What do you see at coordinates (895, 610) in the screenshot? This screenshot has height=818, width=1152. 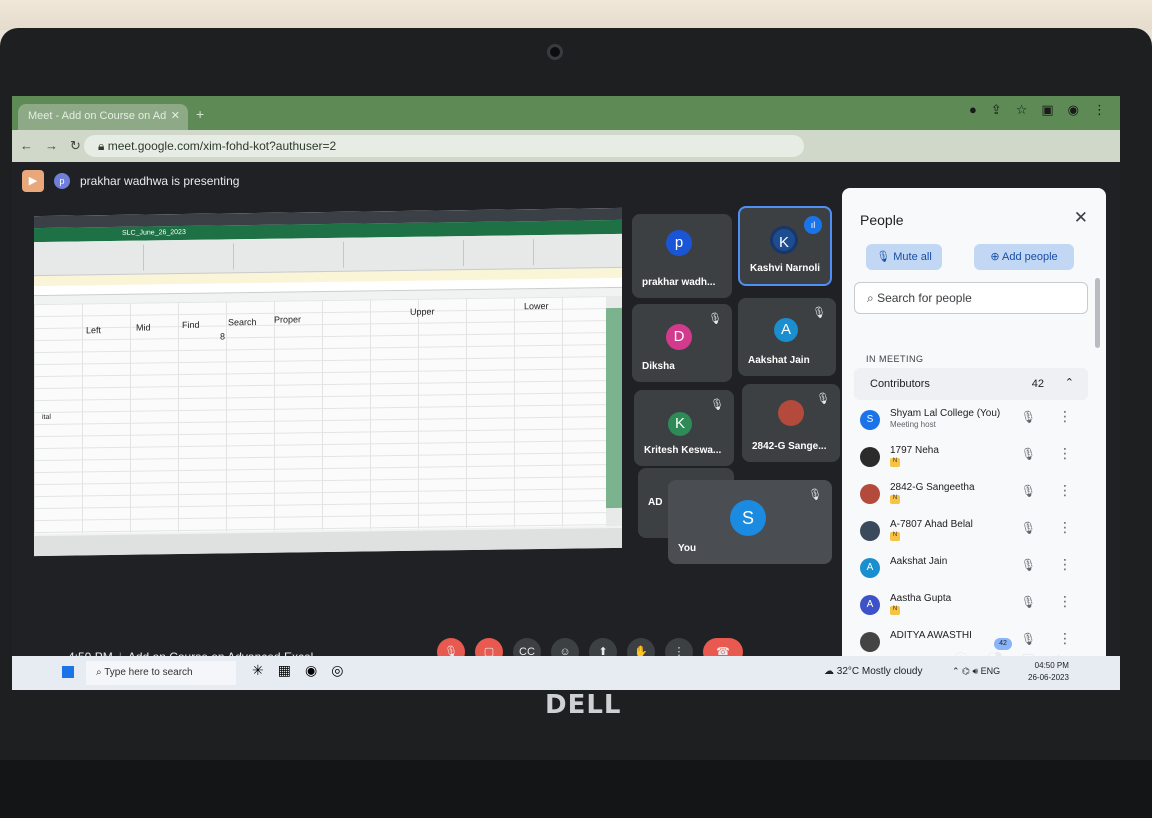 I see `badge-icon: N` at bounding box center [895, 610].